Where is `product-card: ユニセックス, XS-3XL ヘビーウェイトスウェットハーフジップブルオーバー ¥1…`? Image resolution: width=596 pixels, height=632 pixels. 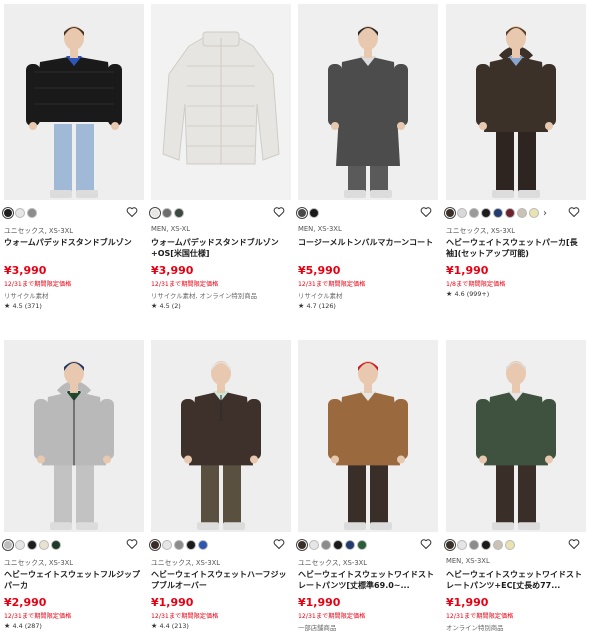 product-card: ユニセックス, XS-3XL ヘビーウェイトスウェットハーフジップブルオーバー ¥1… is located at coordinates (221, 485).